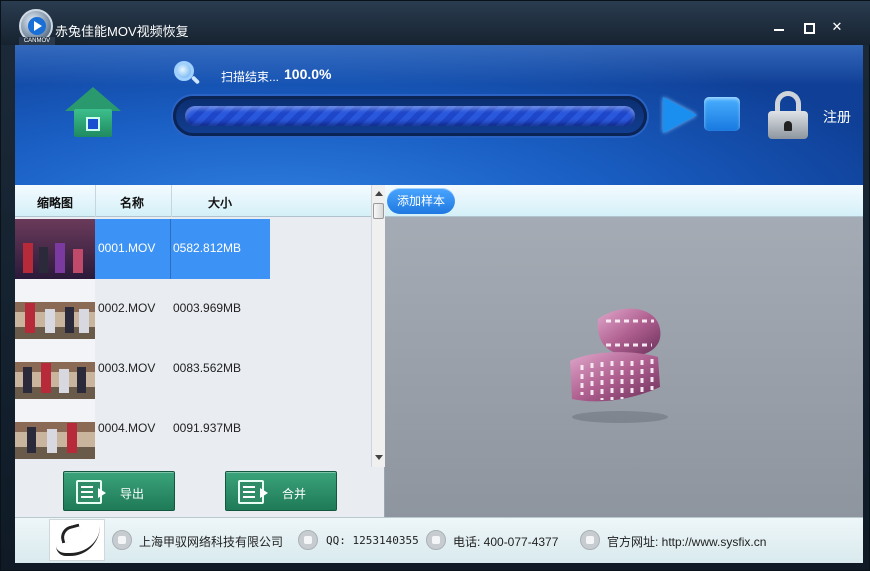  Describe the element at coordinates (127, 308) in the screenshot. I see `file-name: 0002.MOV` at that location.